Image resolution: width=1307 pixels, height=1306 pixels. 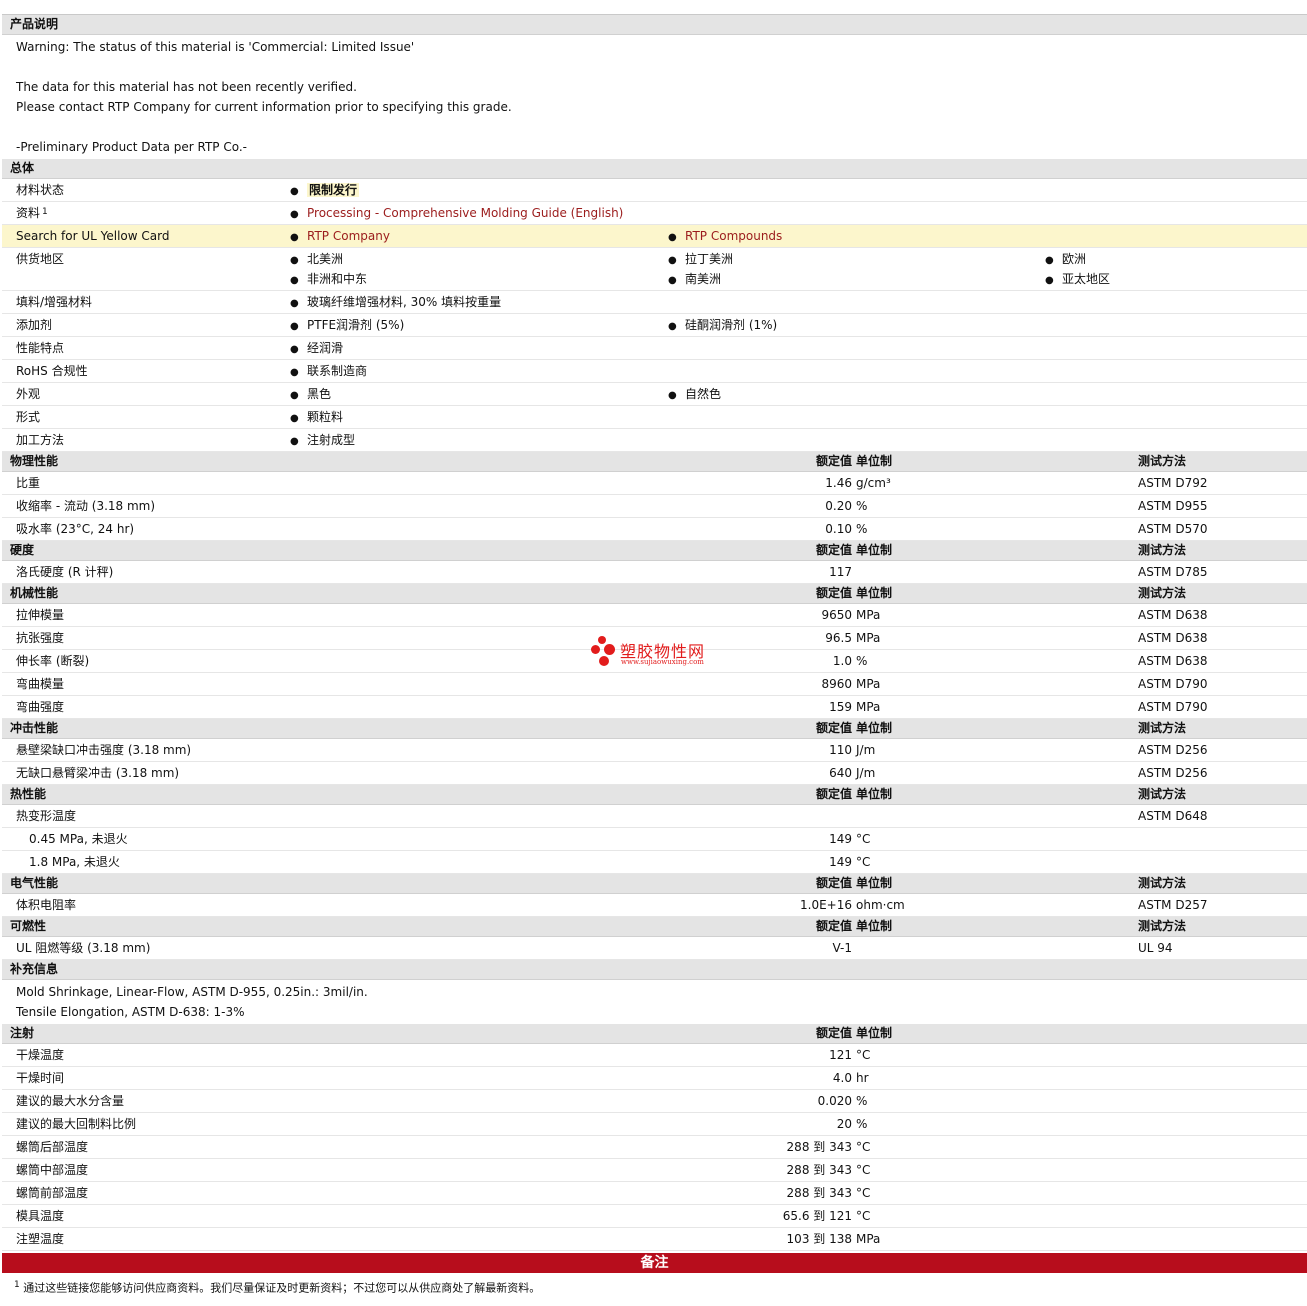 I want to click on row-label: 外观, so click(x=28, y=394).